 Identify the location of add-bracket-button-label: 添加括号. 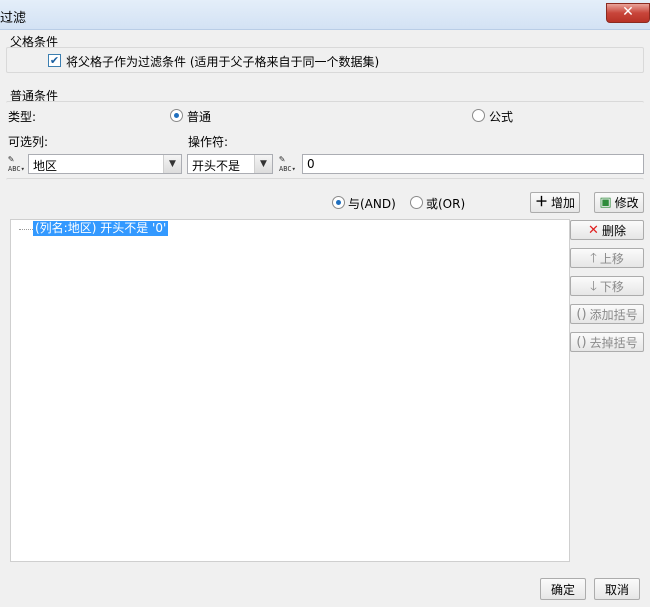
(613, 314).